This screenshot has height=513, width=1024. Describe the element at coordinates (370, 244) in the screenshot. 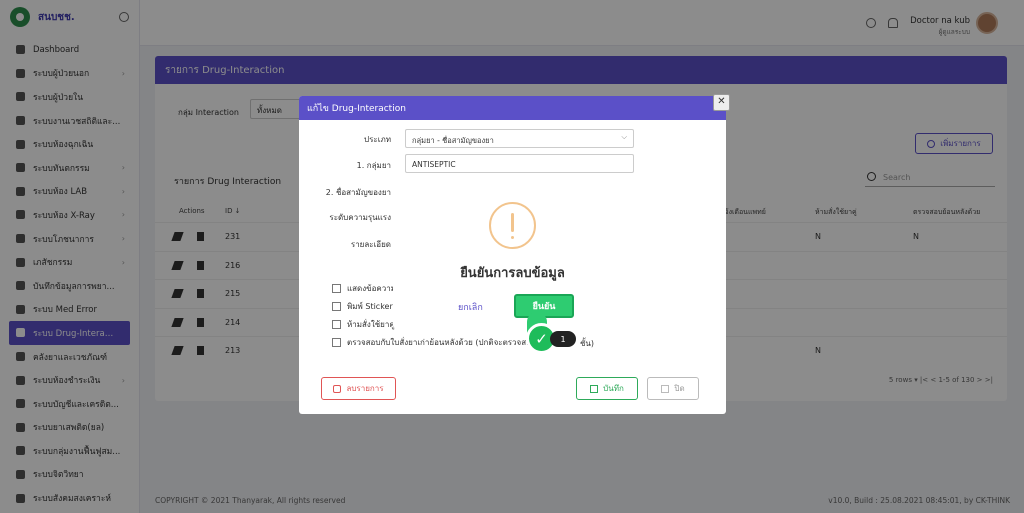

I see `detail-label: รายละเอียด` at that location.